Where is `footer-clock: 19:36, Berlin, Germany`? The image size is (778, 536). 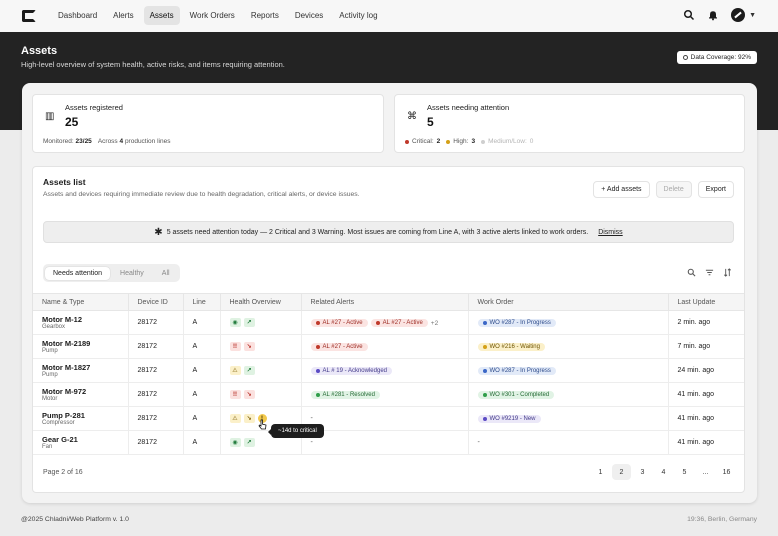 footer-clock: 19:36, Berlin, Germany is located at coordinates (722, 519).